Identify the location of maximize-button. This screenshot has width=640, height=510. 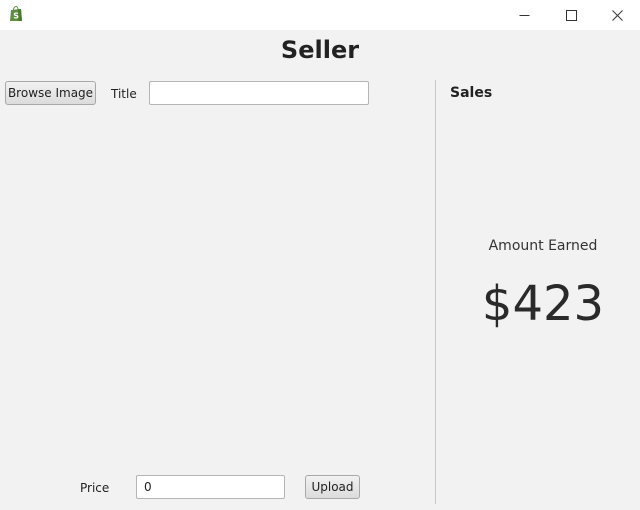
(571, 15).